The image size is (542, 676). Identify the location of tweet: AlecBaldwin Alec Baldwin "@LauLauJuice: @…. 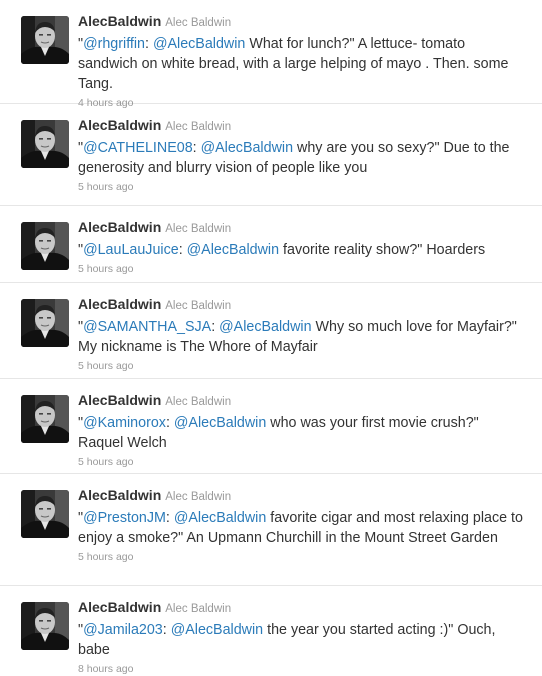
(271, 244).